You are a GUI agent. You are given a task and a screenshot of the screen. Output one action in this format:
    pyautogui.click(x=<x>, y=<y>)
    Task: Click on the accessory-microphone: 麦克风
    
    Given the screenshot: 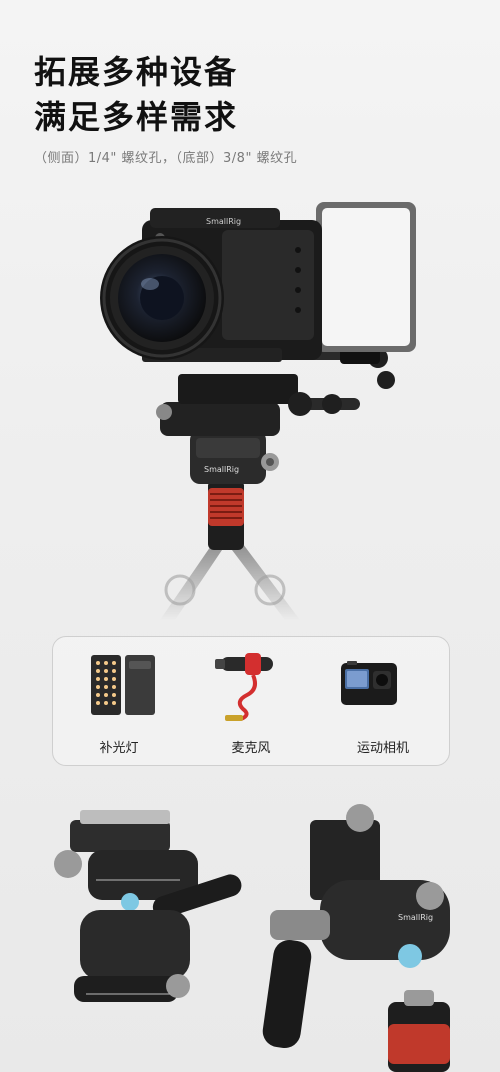 What is the action you would take?
    pyautogui.click(x=251, y=701)
    